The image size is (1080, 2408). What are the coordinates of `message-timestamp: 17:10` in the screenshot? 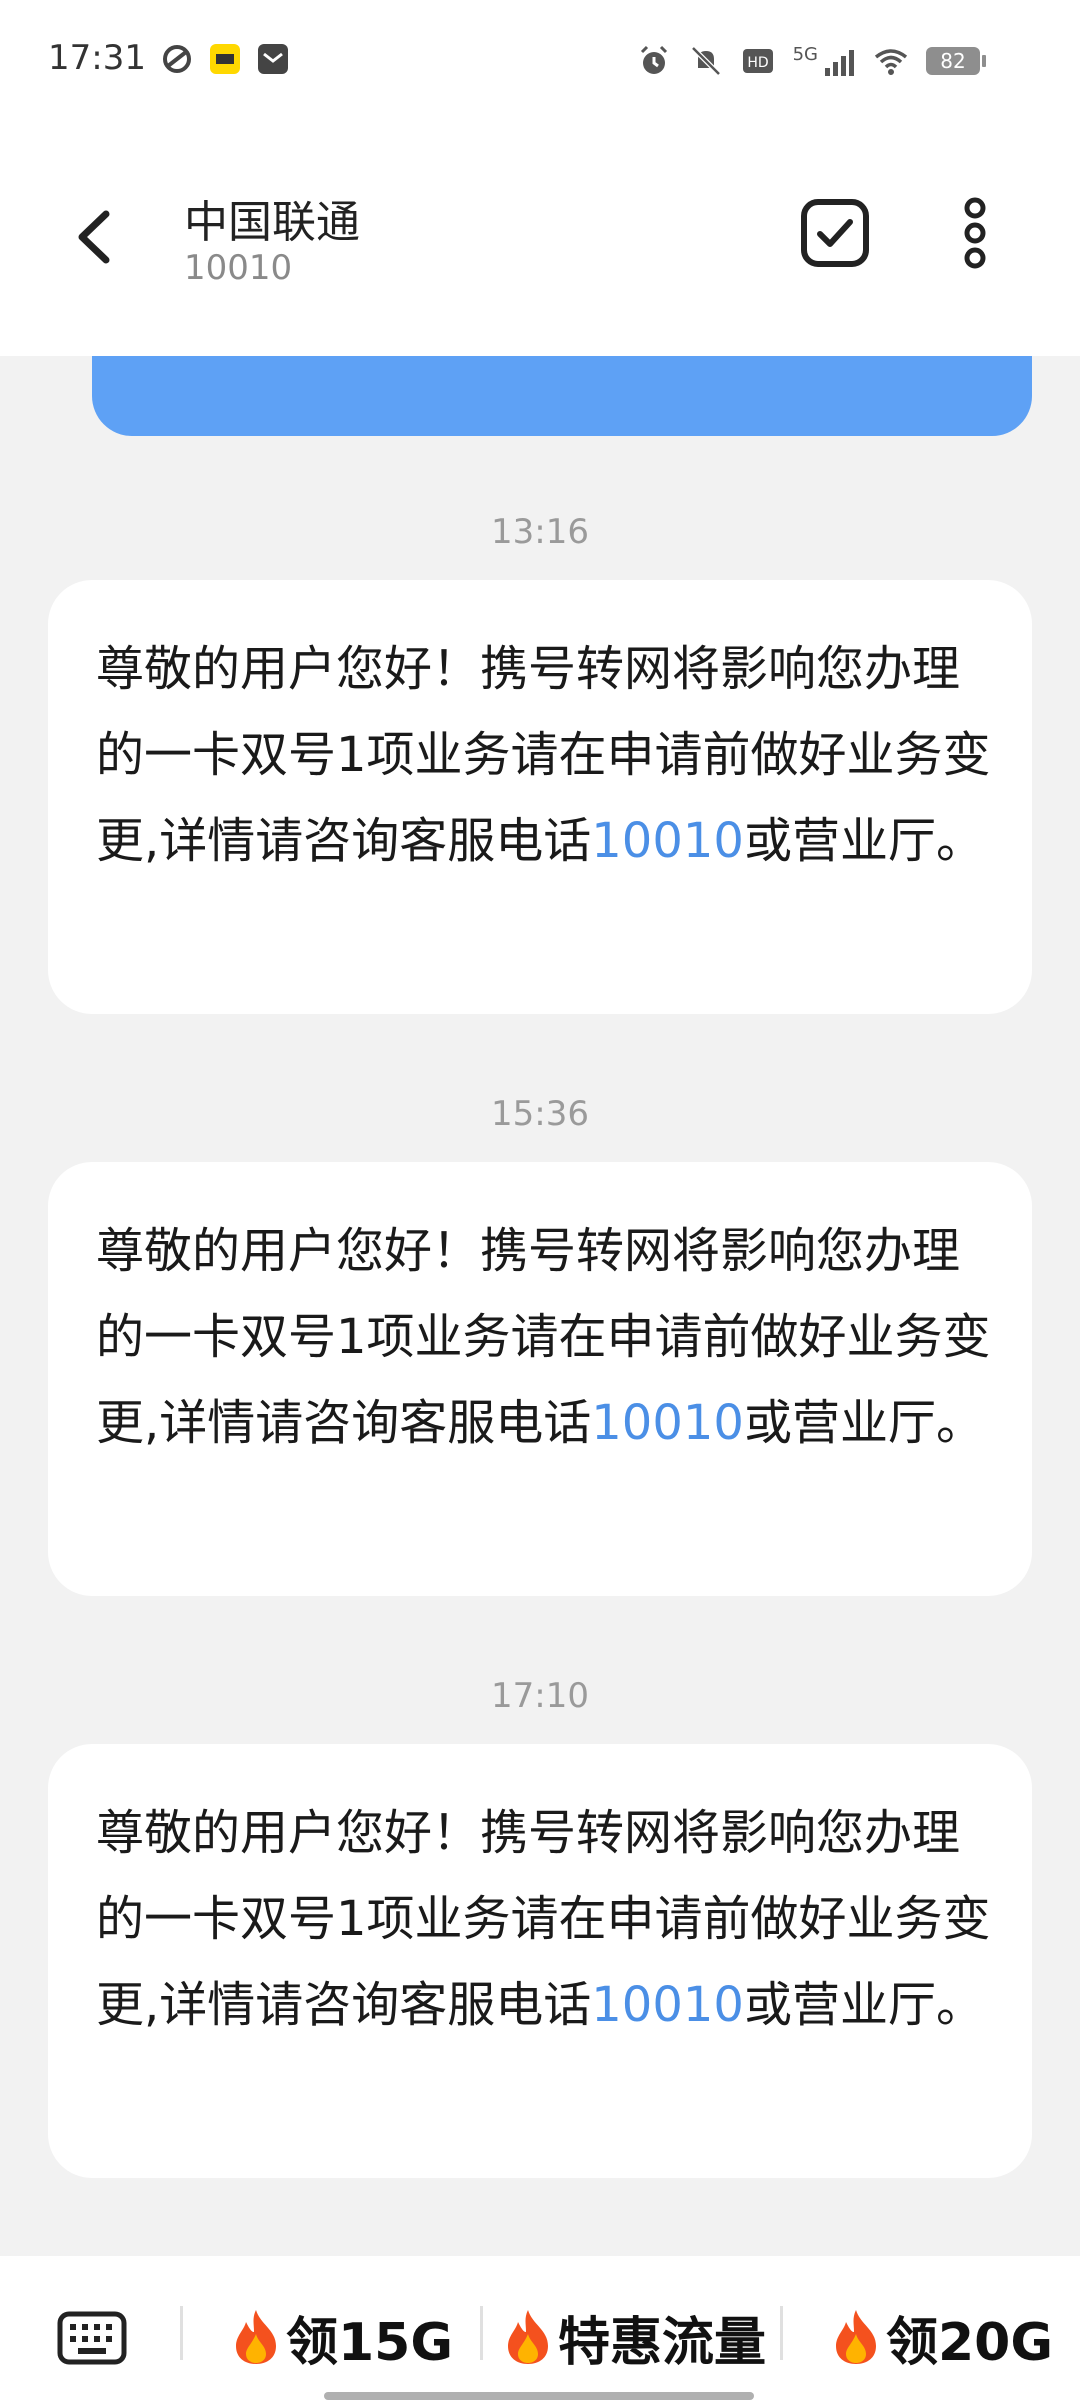 It's located at (540, 1696).